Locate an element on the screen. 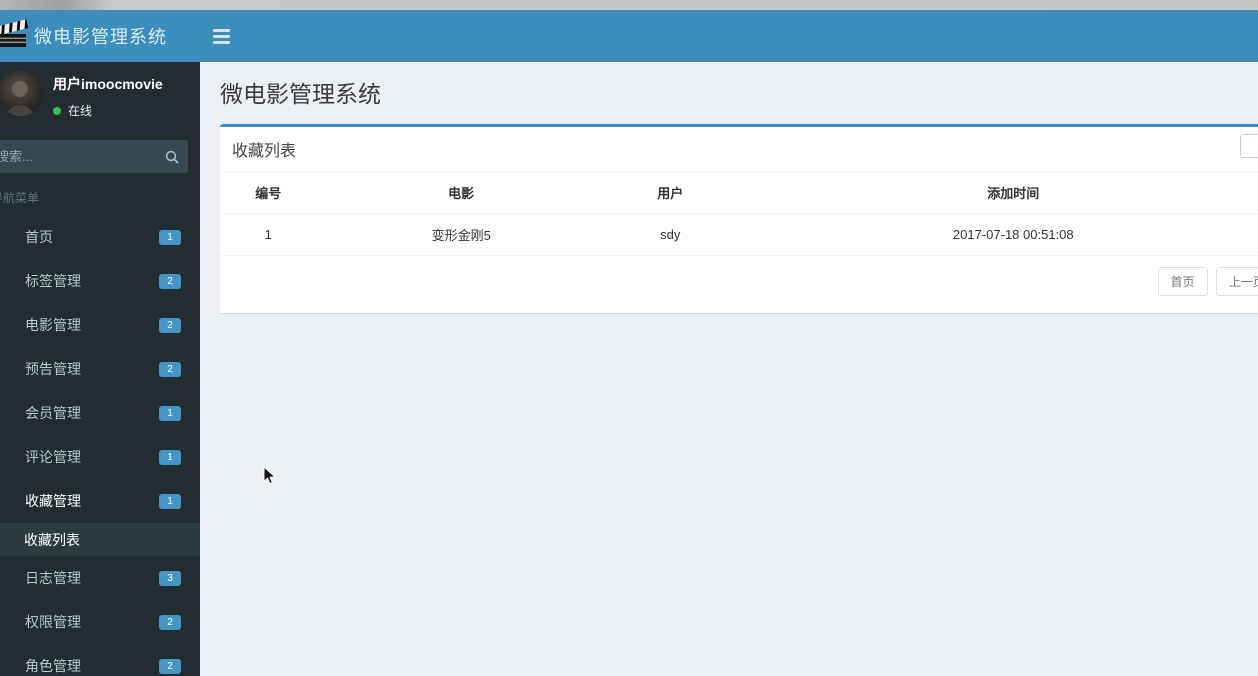  sidebar: 用户imoocmovie 在线 导航菜单 ○ 首页 is located at coordinates (100, 369).